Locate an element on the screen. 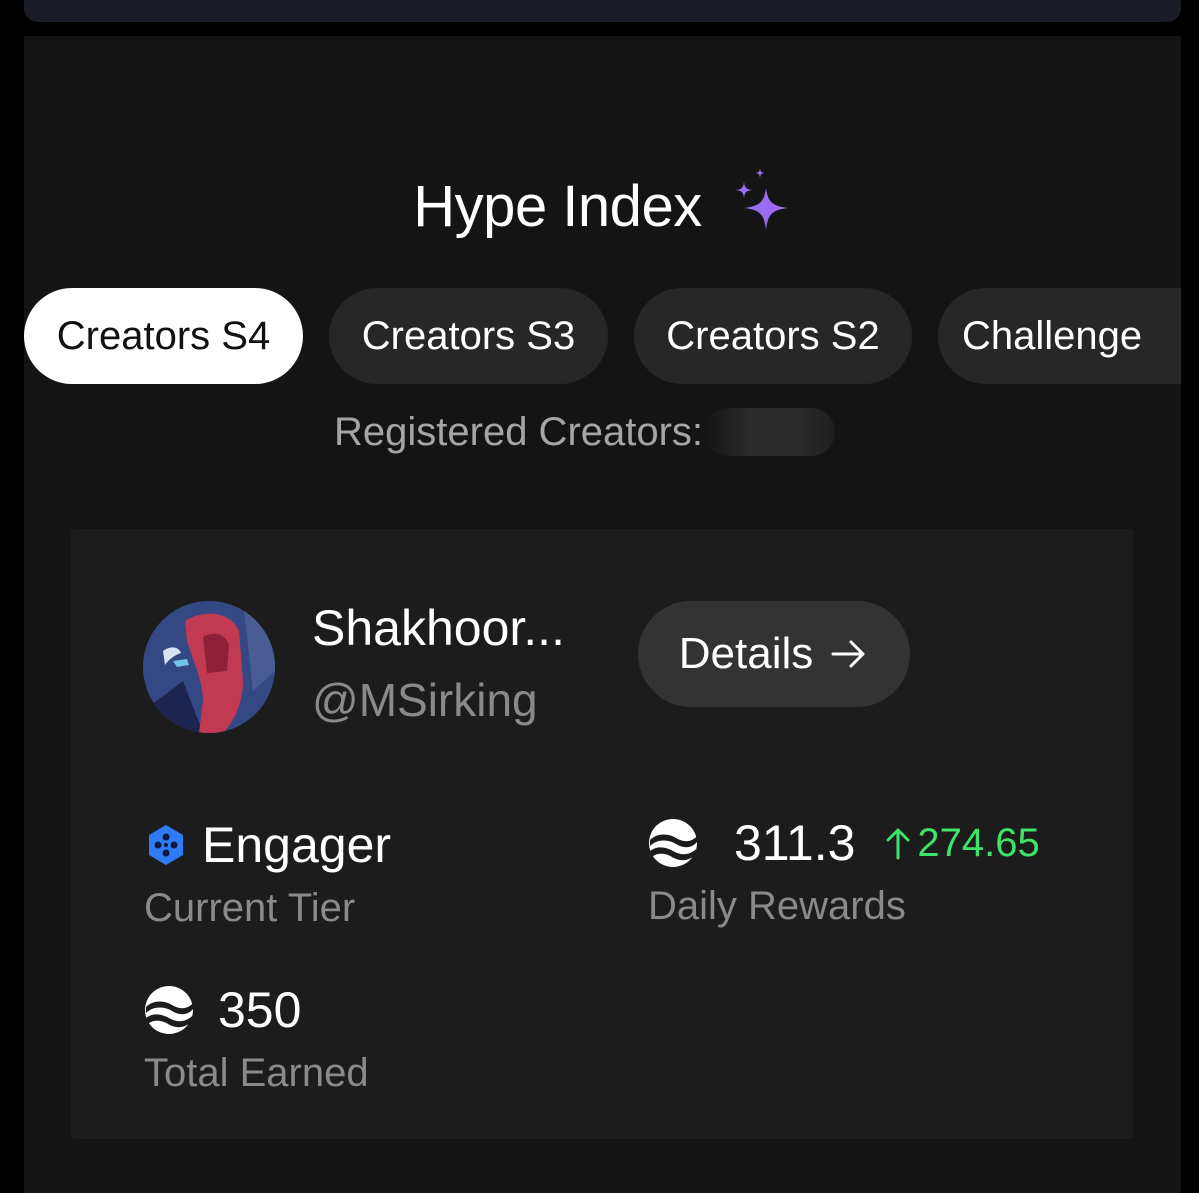  total-earned-value: 350 is located at coordinates (260, 1010).